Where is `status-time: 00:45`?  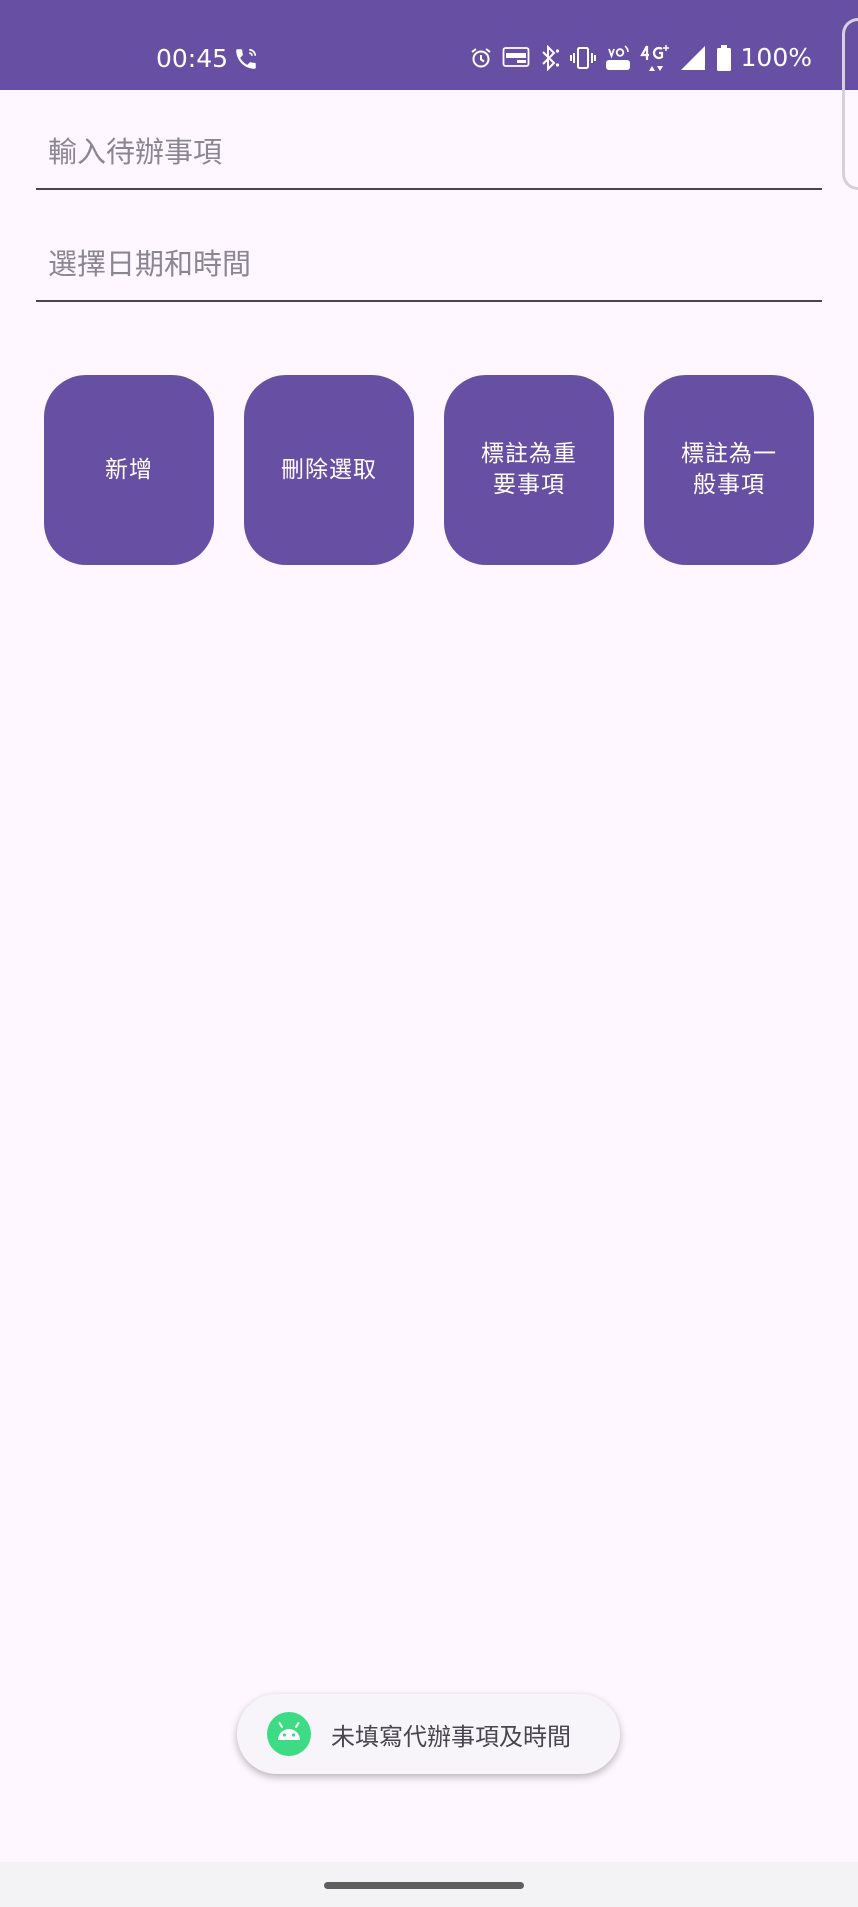 status-time: 00:45 is located at coordinates (192, 58).